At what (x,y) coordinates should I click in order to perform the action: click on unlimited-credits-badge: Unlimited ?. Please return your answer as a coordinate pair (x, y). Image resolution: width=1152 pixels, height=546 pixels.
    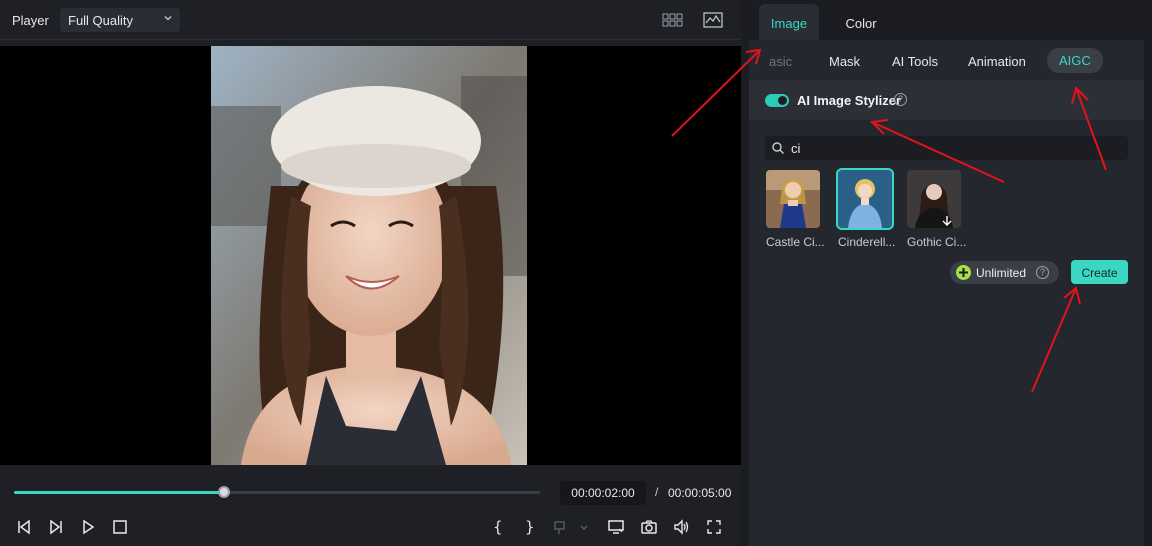
    Looking at the image, I should click on (1004, 272).